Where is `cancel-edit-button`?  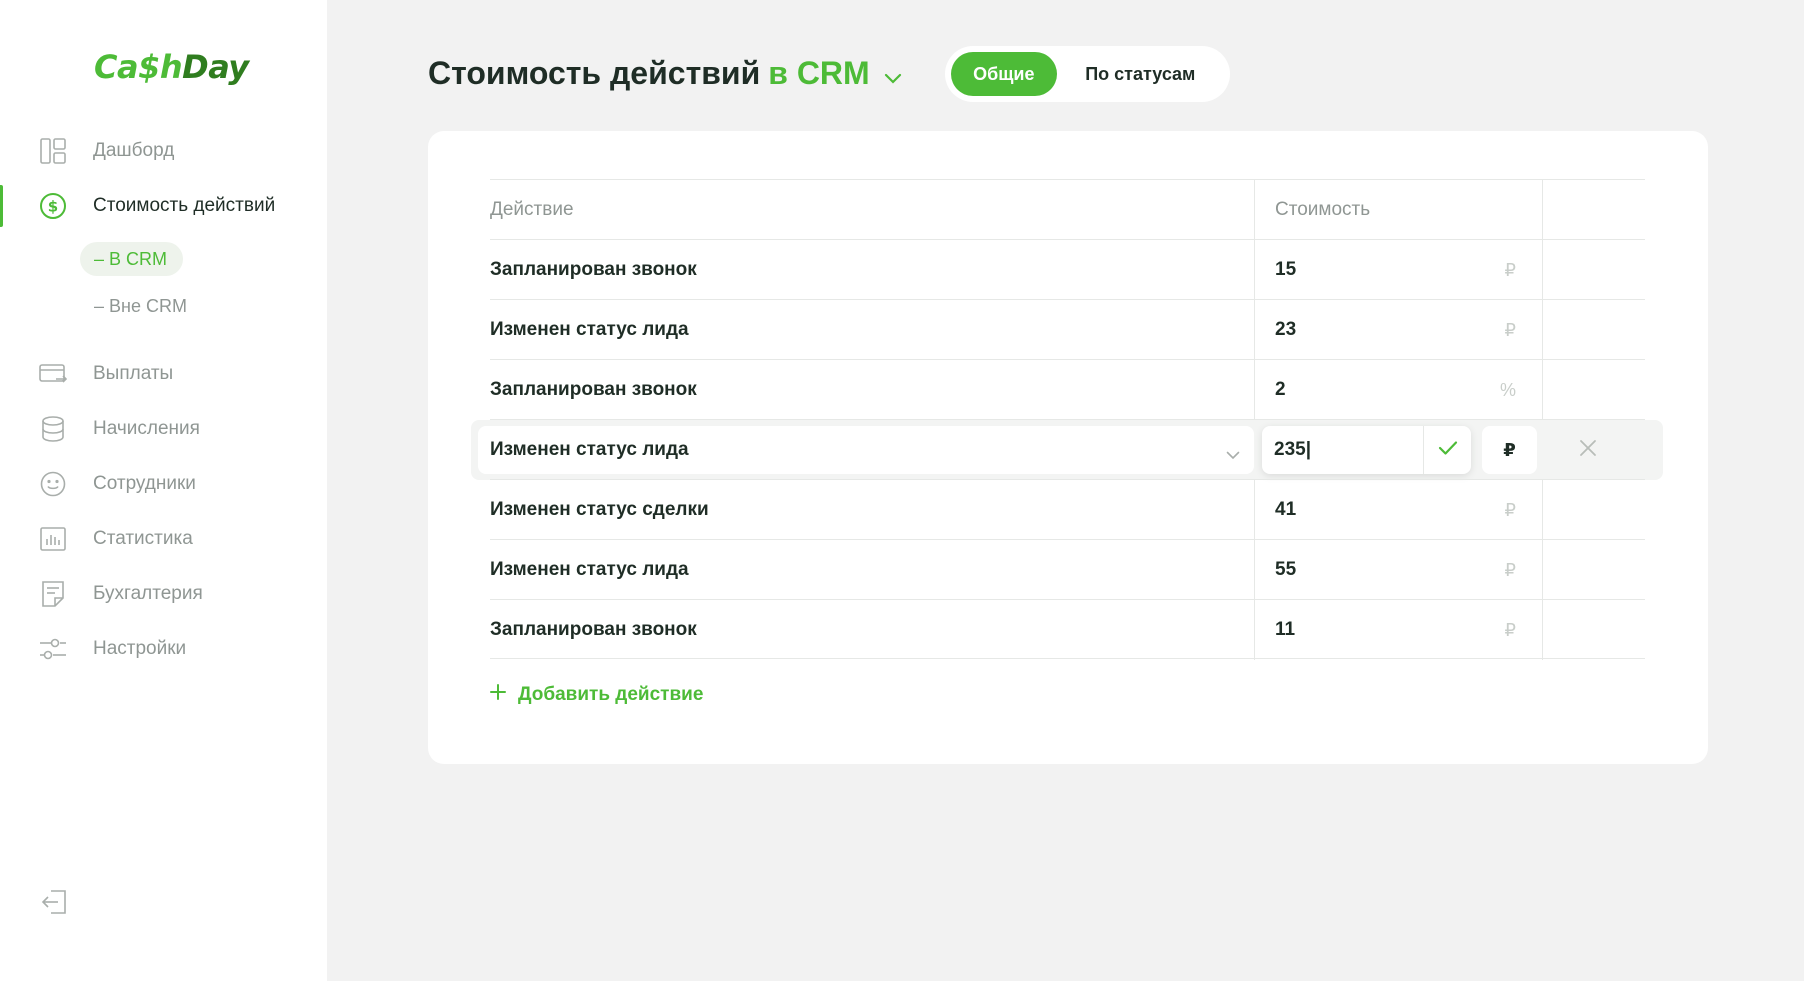
cancel-edit-button is located at coordinates (1588, 450).